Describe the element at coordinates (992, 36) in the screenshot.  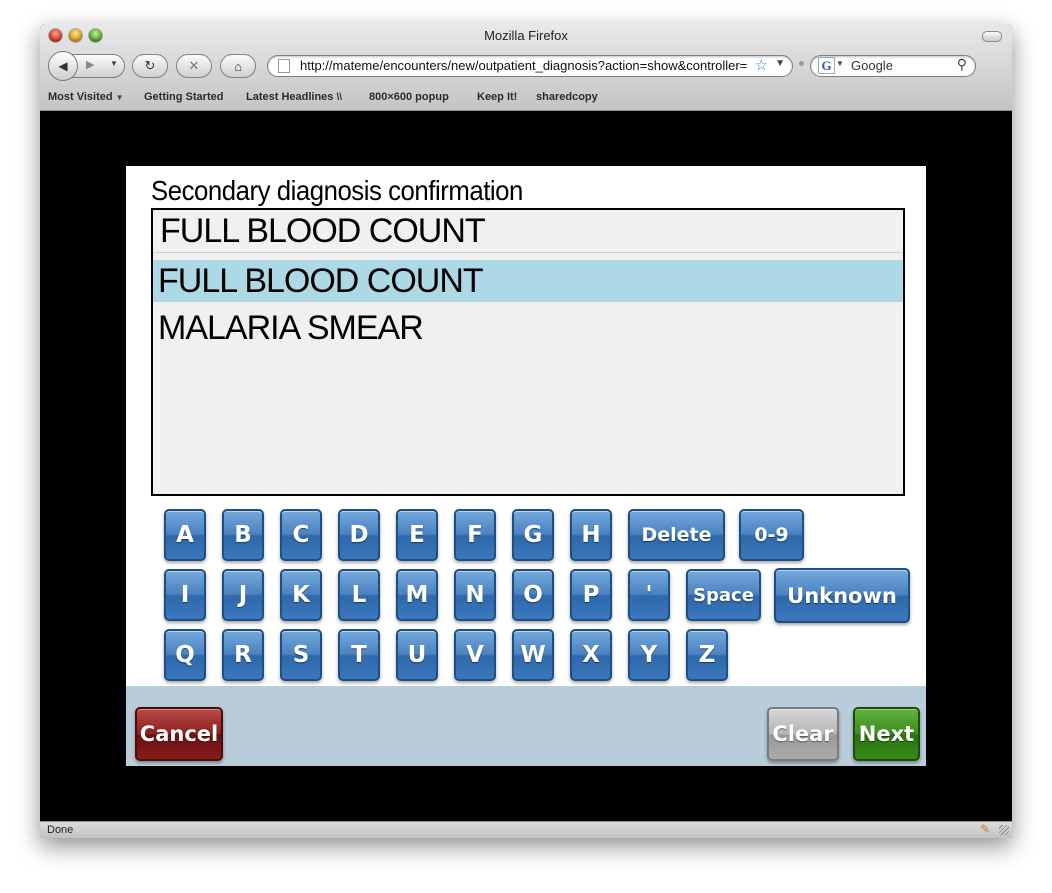
I see `toolbar-toggle-button` at that location.